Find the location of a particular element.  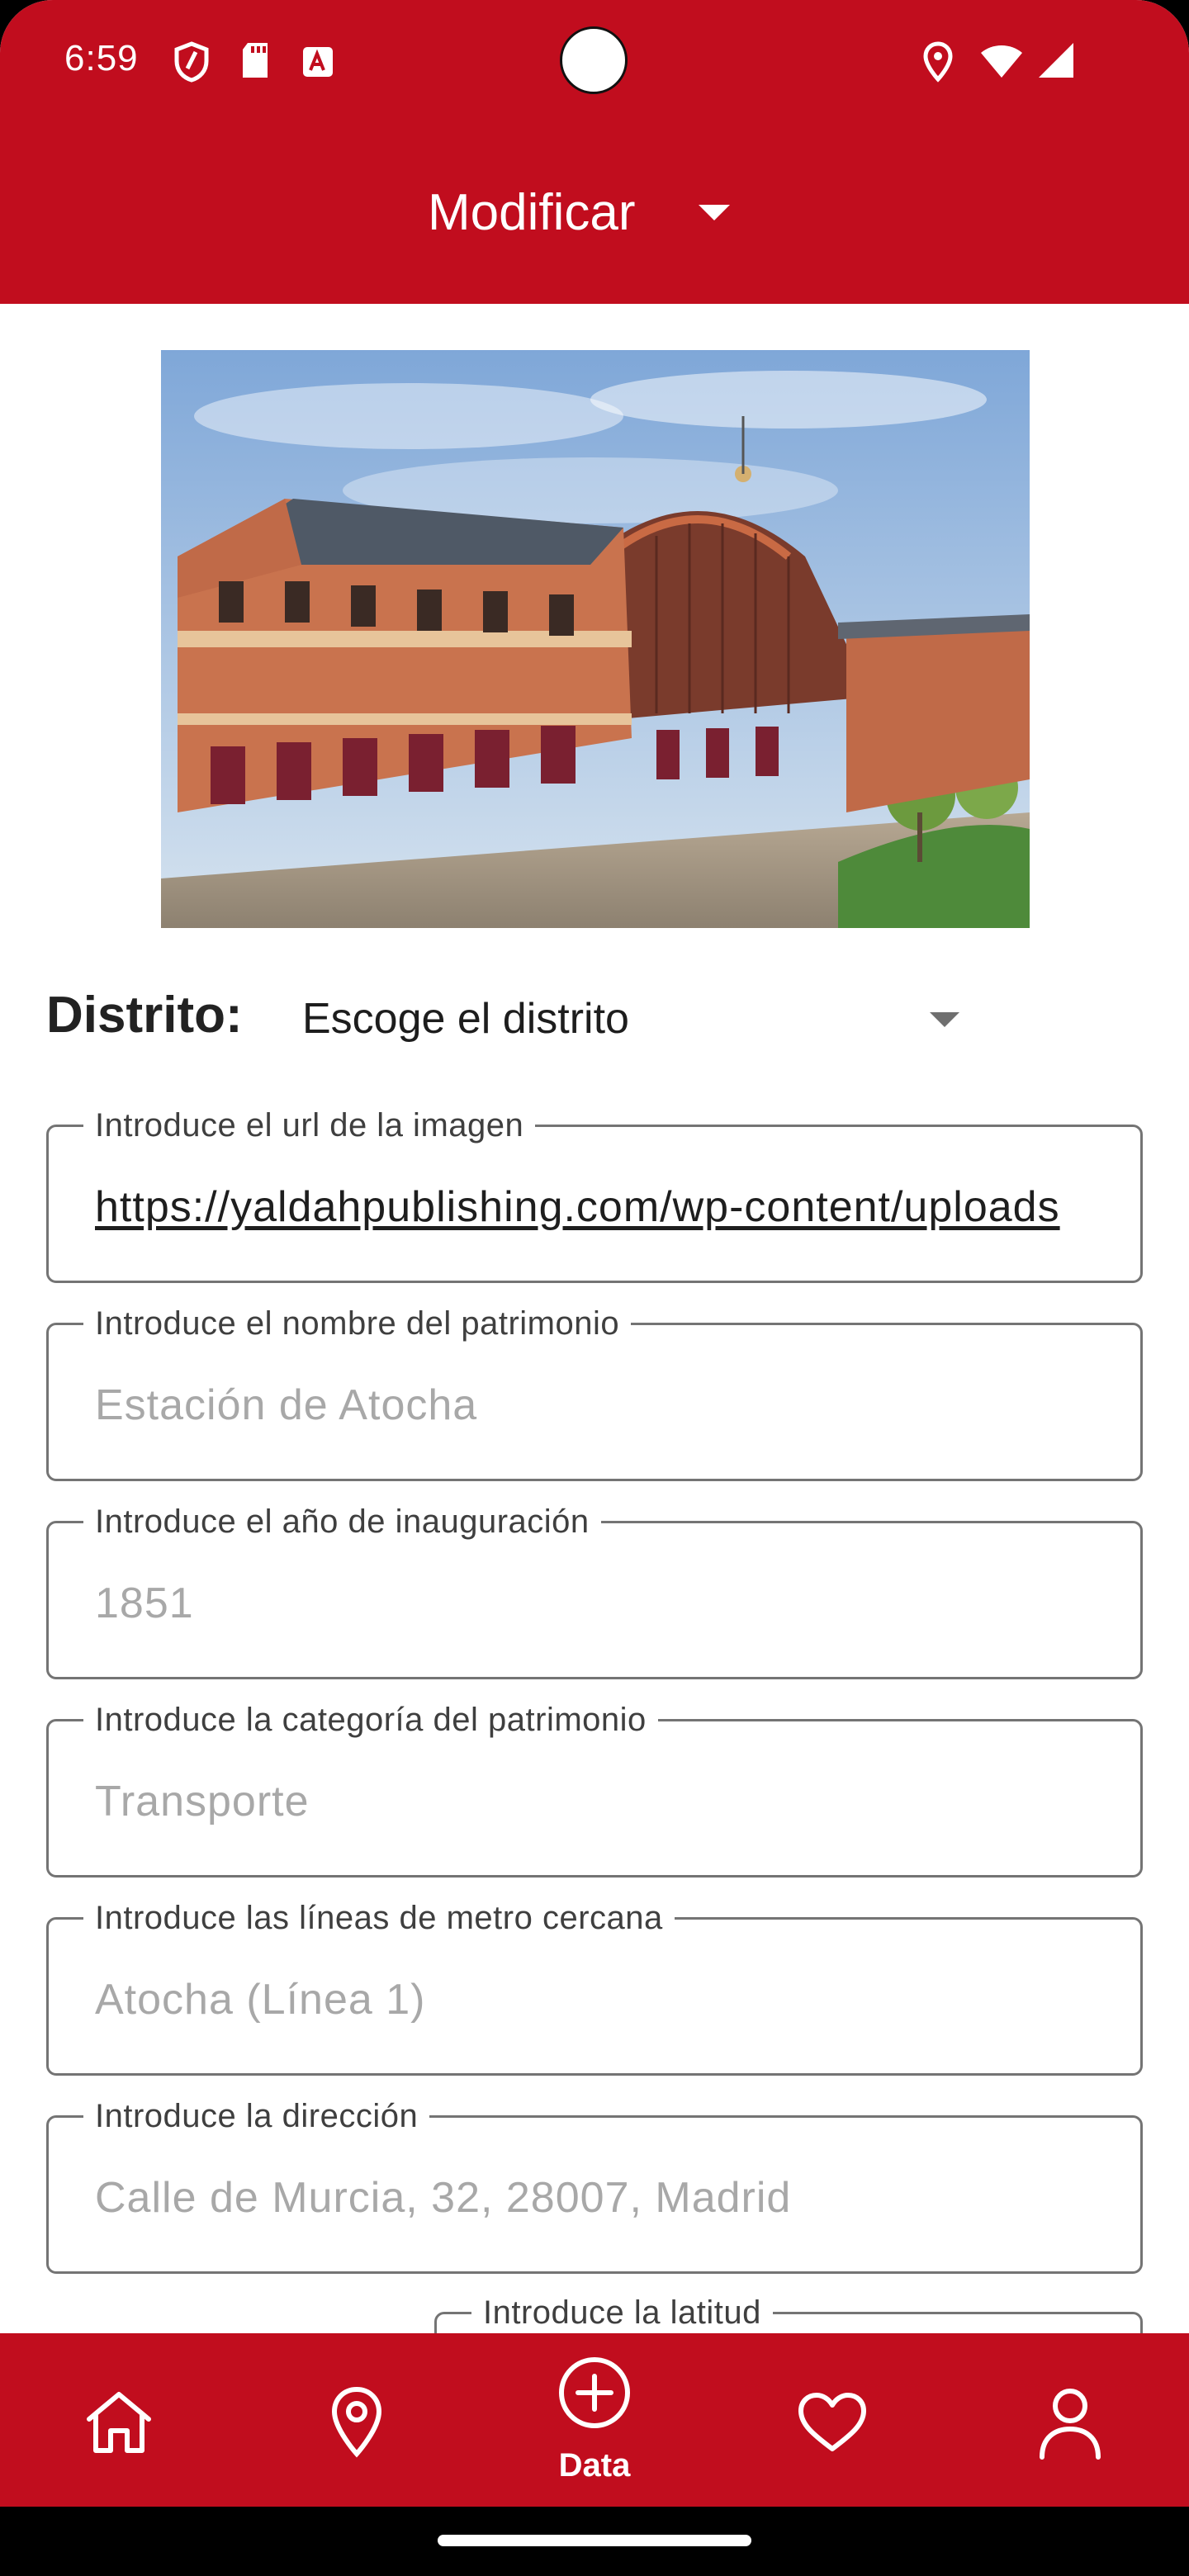

metro-lines-input: Atocha (Línea 1) is located at coordinates (597, 2000).